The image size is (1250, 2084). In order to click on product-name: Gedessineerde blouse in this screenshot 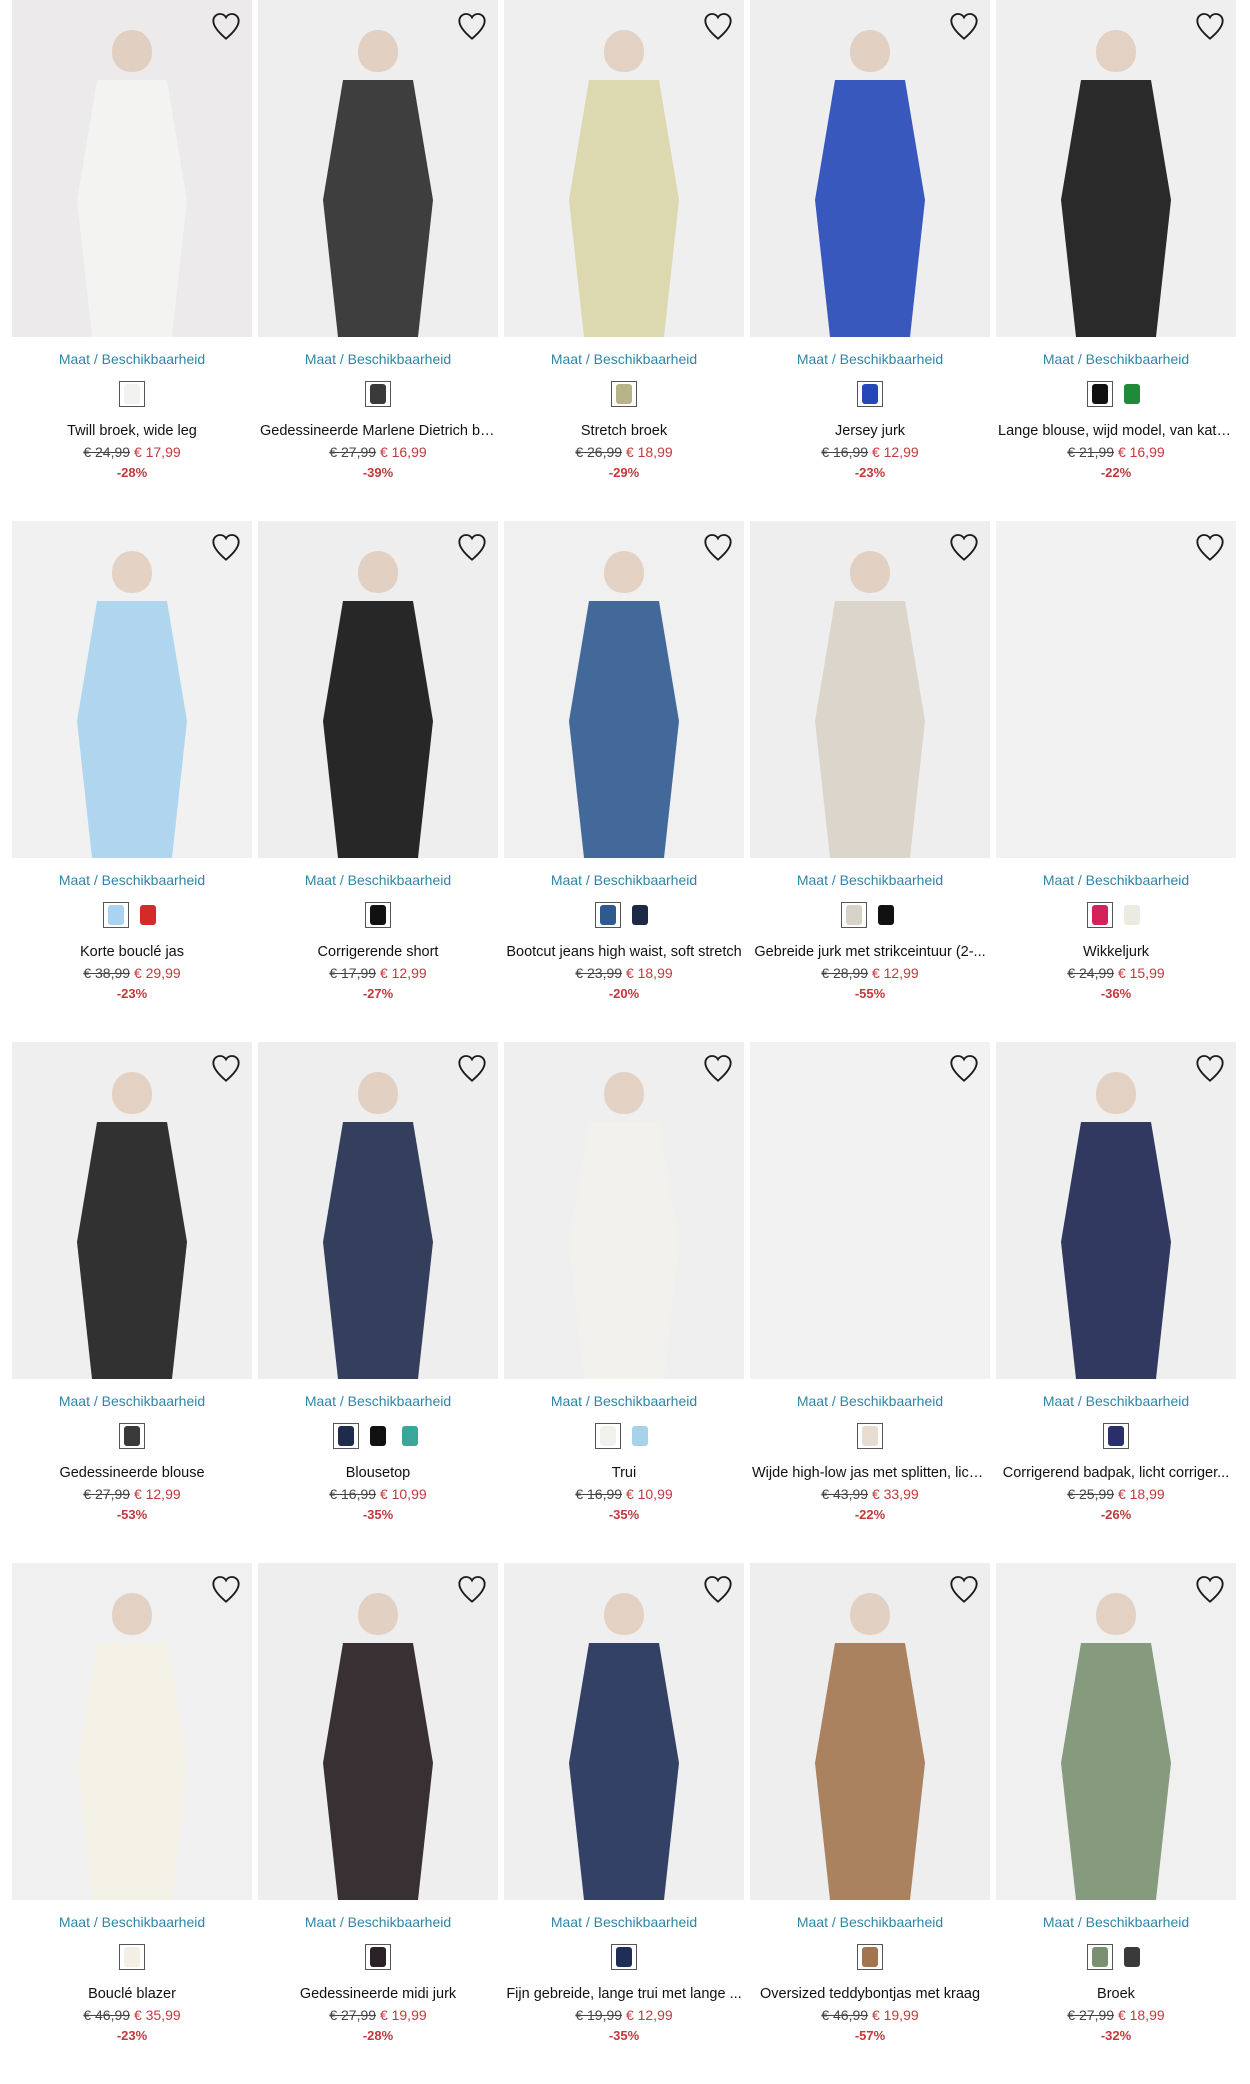, I will do `click(132, 1473)`.